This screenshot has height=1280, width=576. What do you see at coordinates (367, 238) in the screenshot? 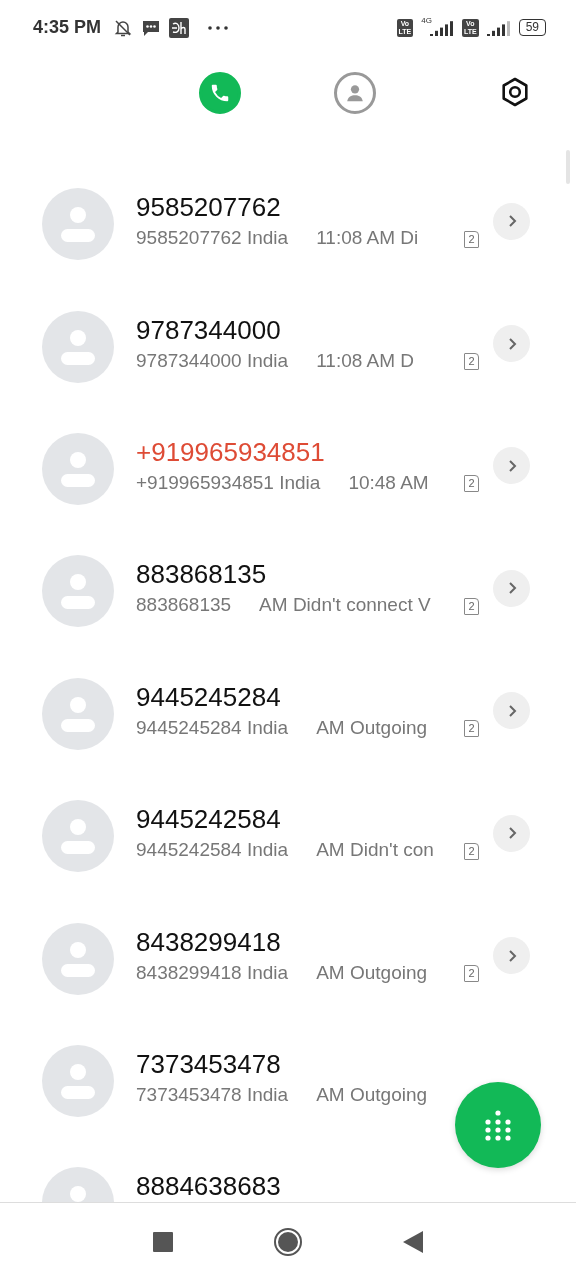
I see `call-time: 11:08 AM Di` at bounding box center [367, 238].